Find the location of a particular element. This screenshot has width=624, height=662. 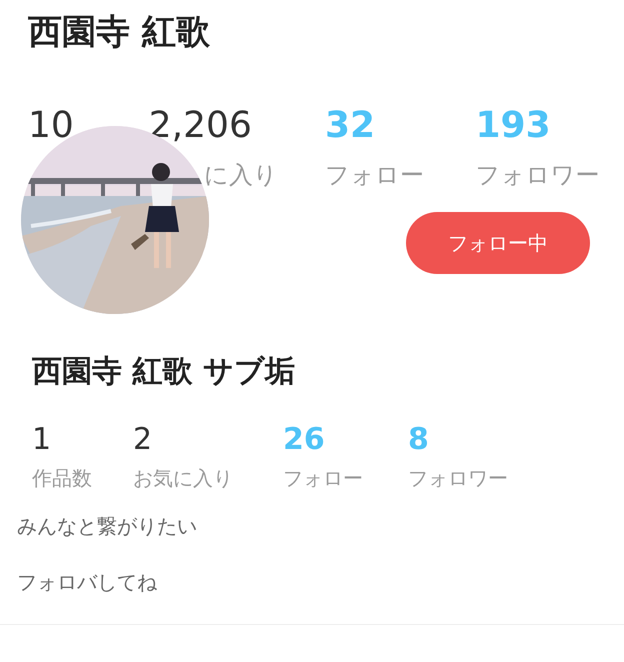

stat-label: に入り is located at coordinates (241, 175).